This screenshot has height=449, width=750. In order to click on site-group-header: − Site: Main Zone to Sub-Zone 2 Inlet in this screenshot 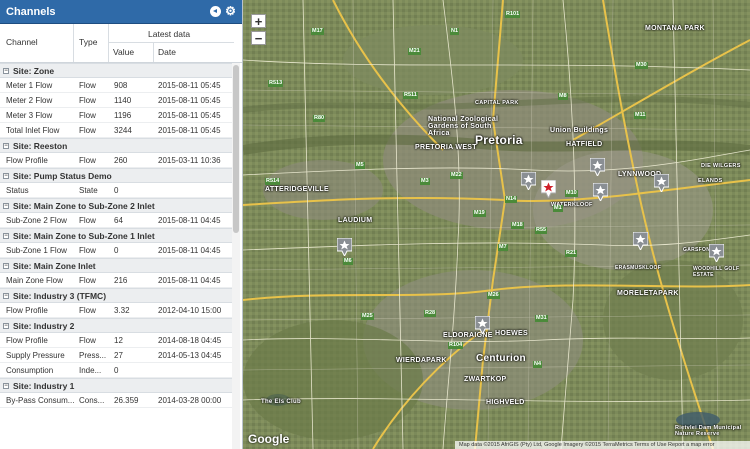, I will do `click(116, 205)`.